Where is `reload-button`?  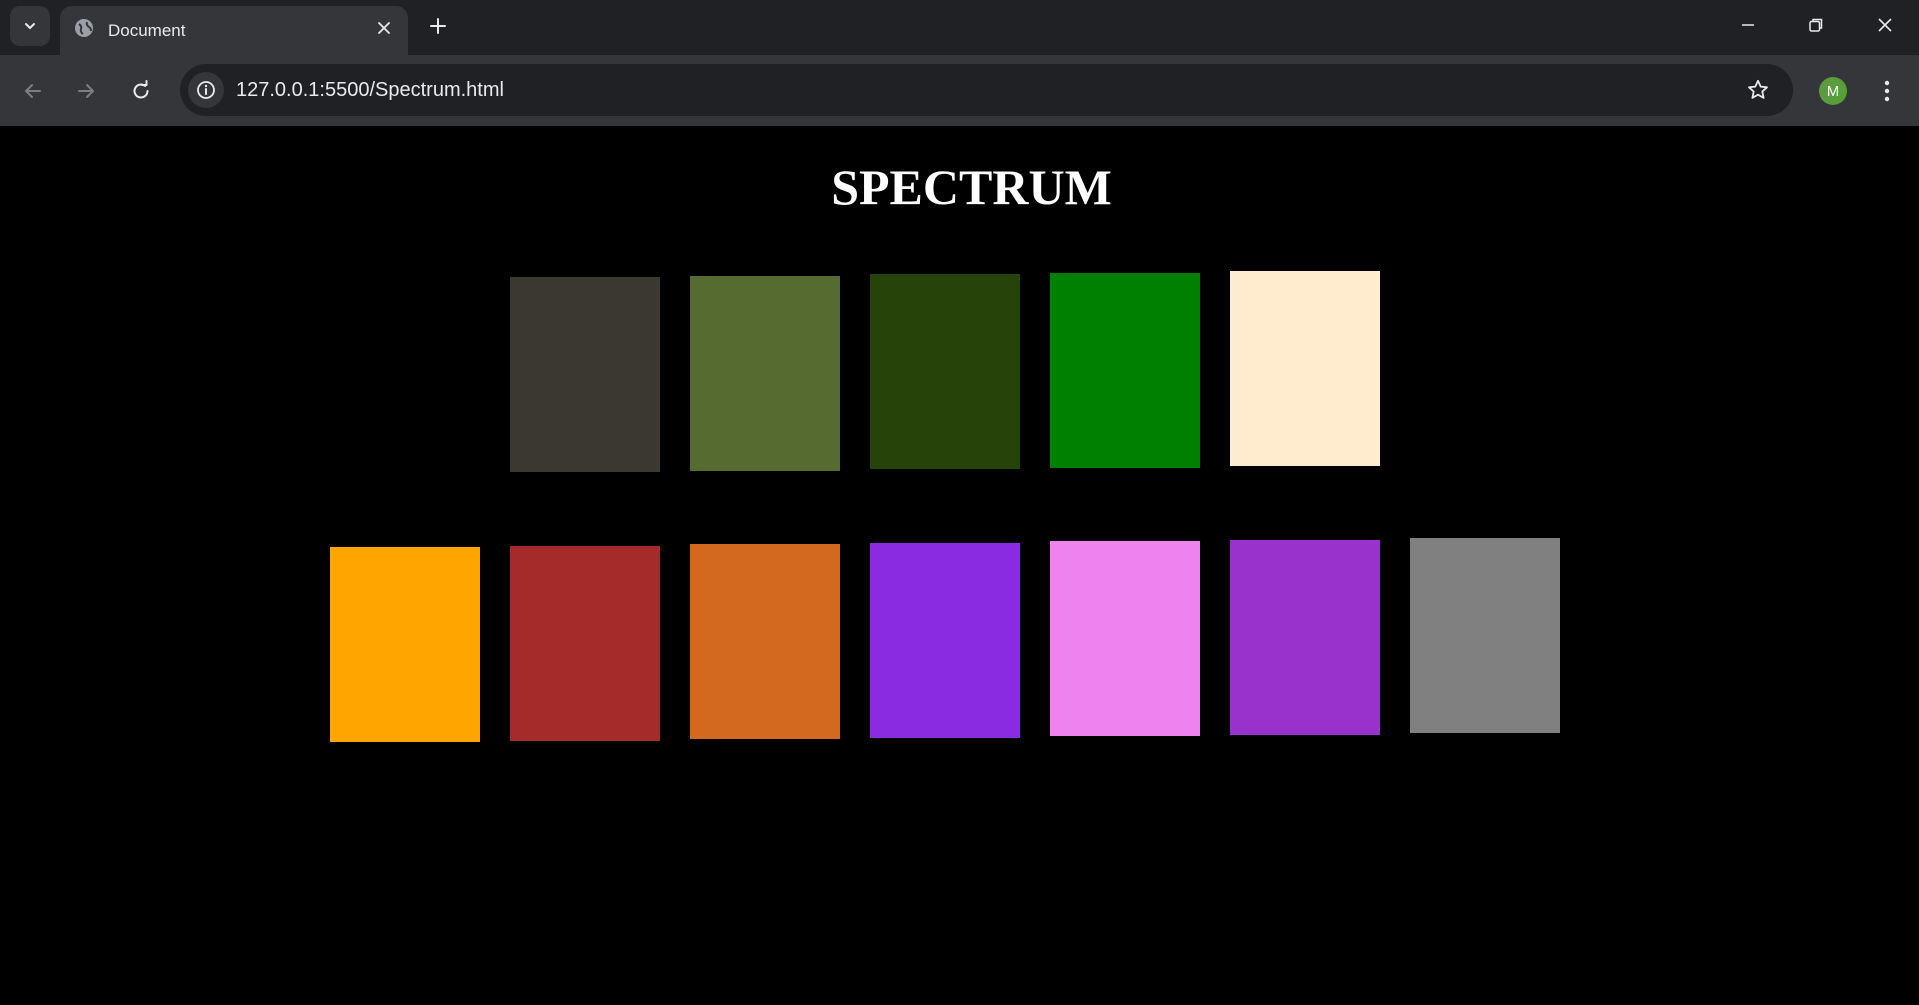
reload-button is located at coordinates (141, 91).